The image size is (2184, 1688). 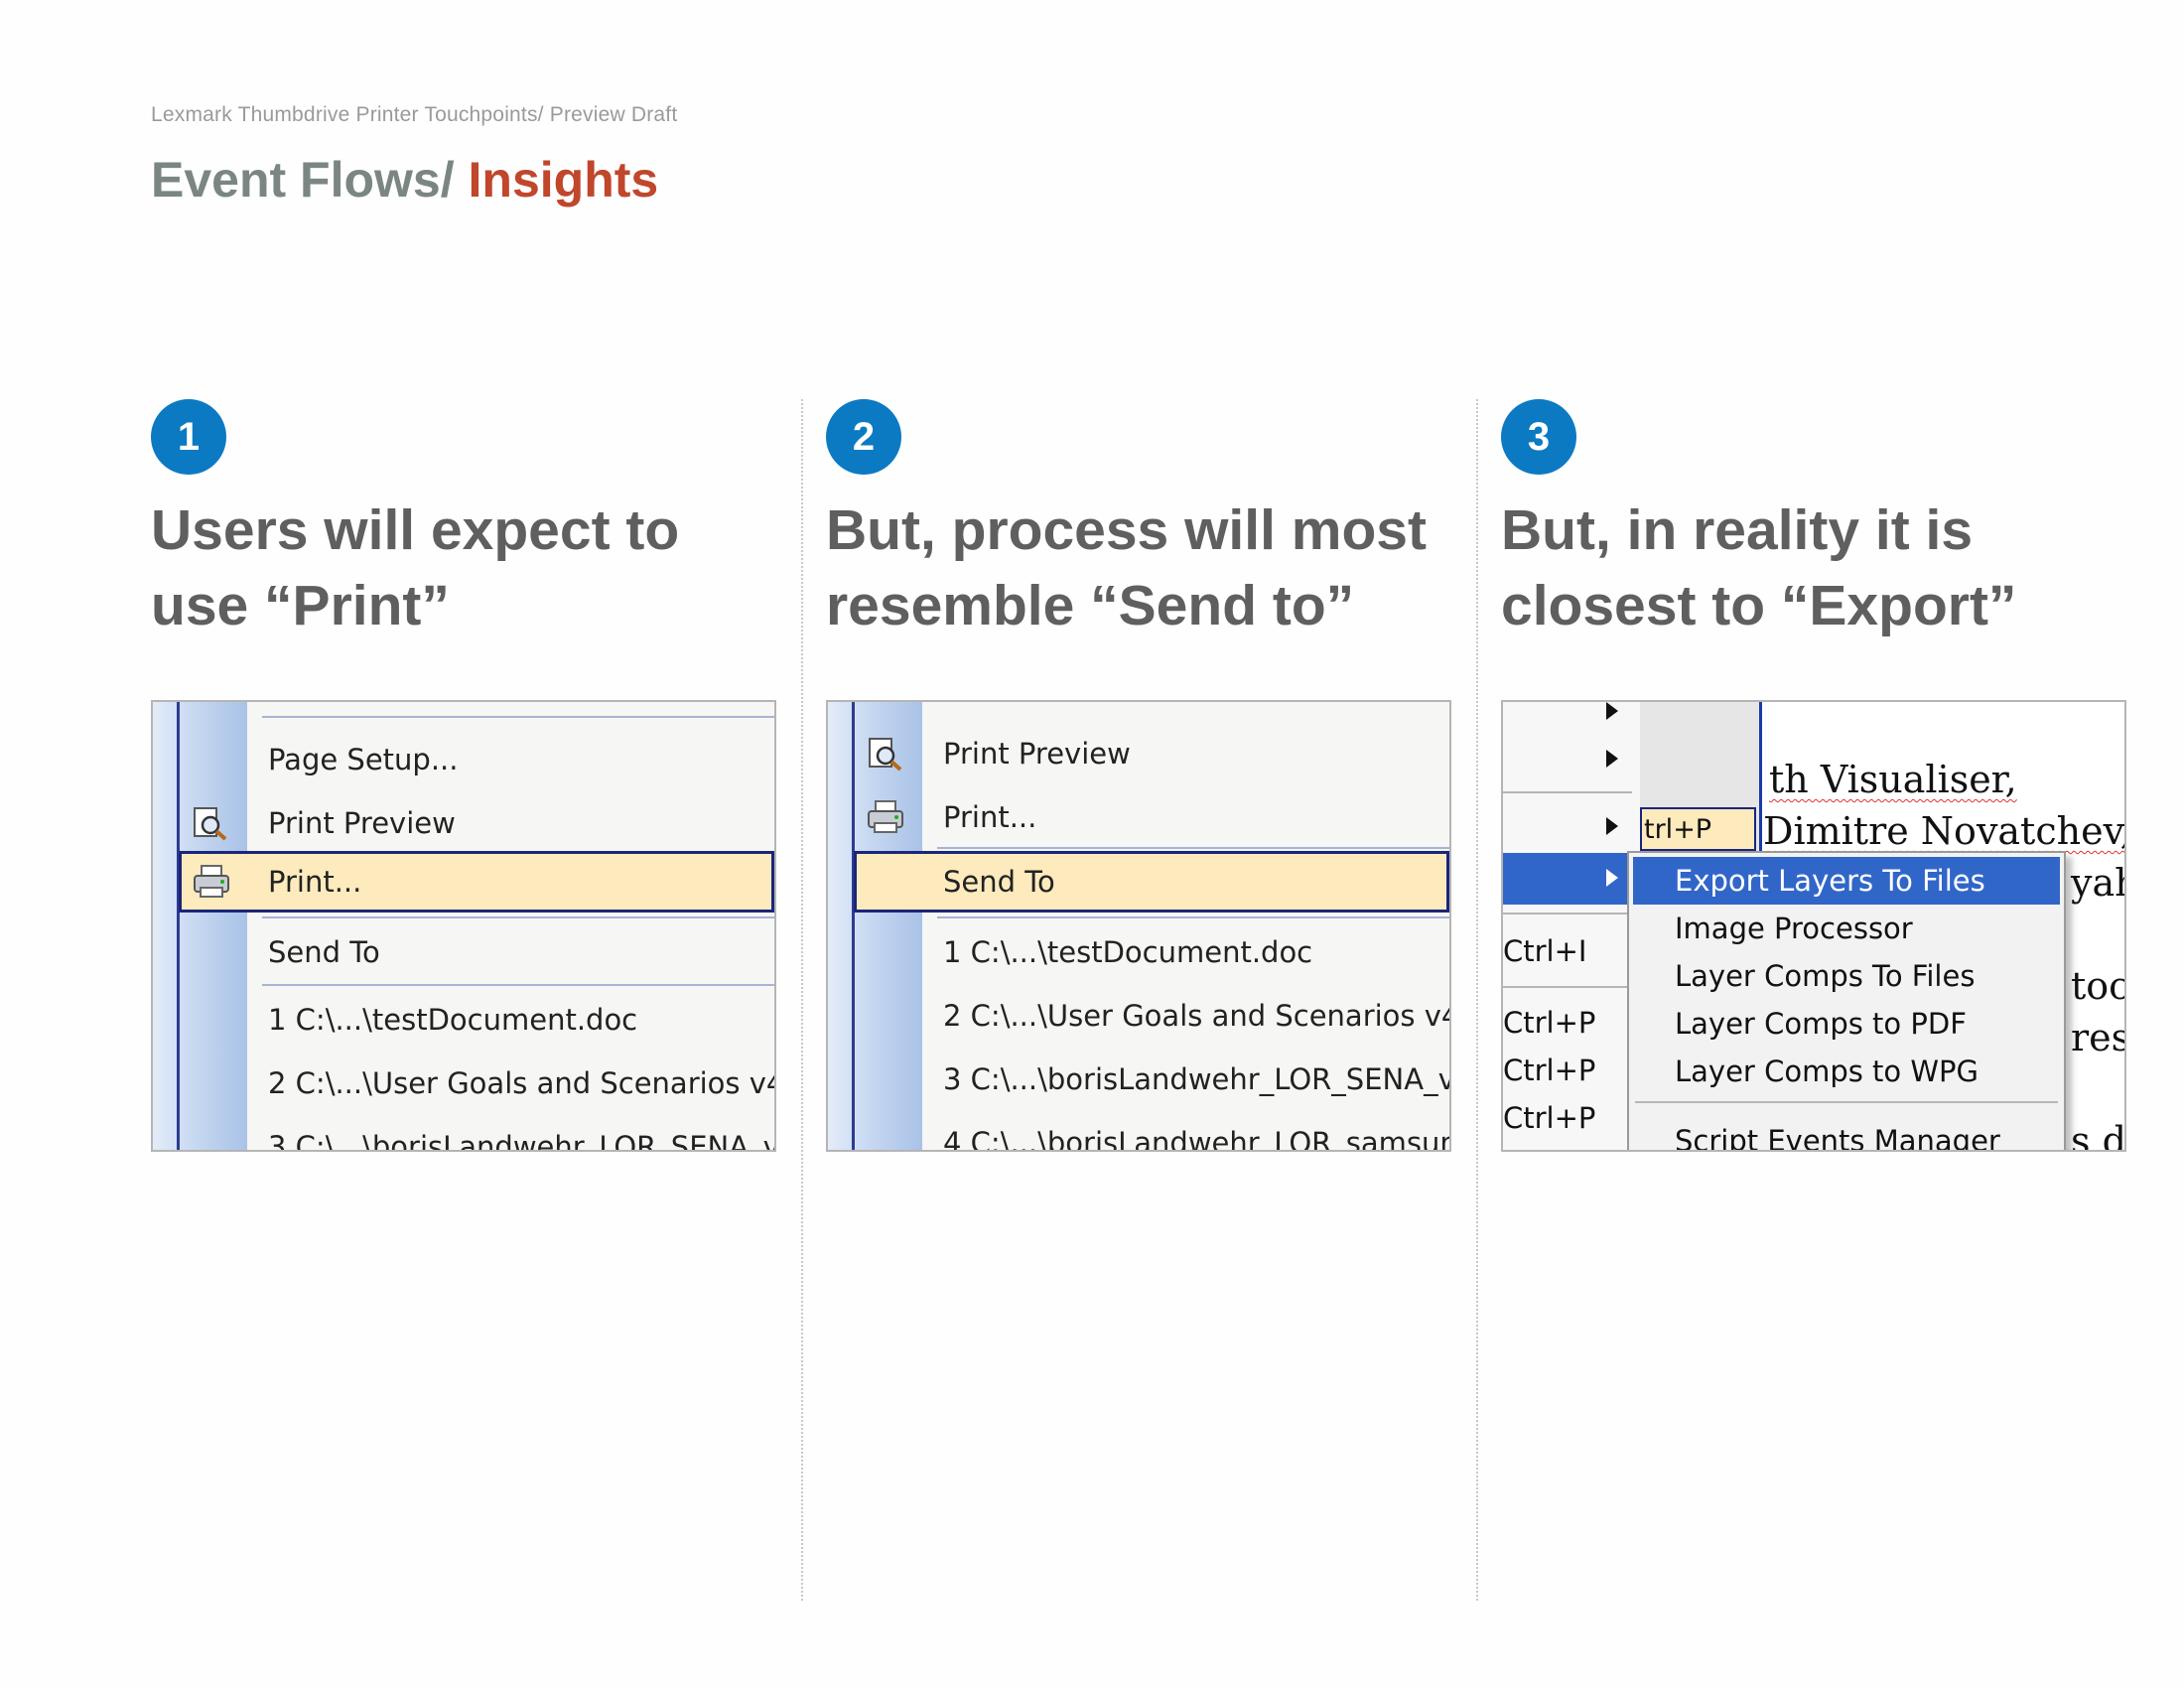 I want to click on menu-item-label: Layer Comps to WPG, so click(x=1827, y=1071).